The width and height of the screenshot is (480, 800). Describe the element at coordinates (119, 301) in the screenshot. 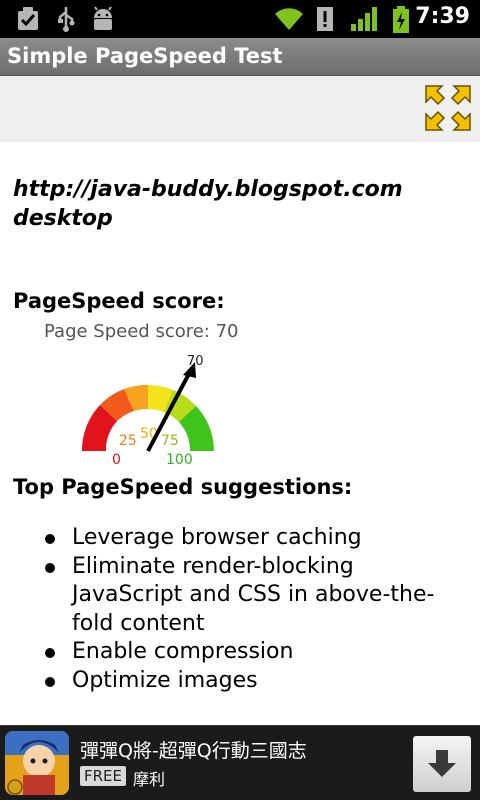

I see `score-heading: PageSpeed score:` at that location.